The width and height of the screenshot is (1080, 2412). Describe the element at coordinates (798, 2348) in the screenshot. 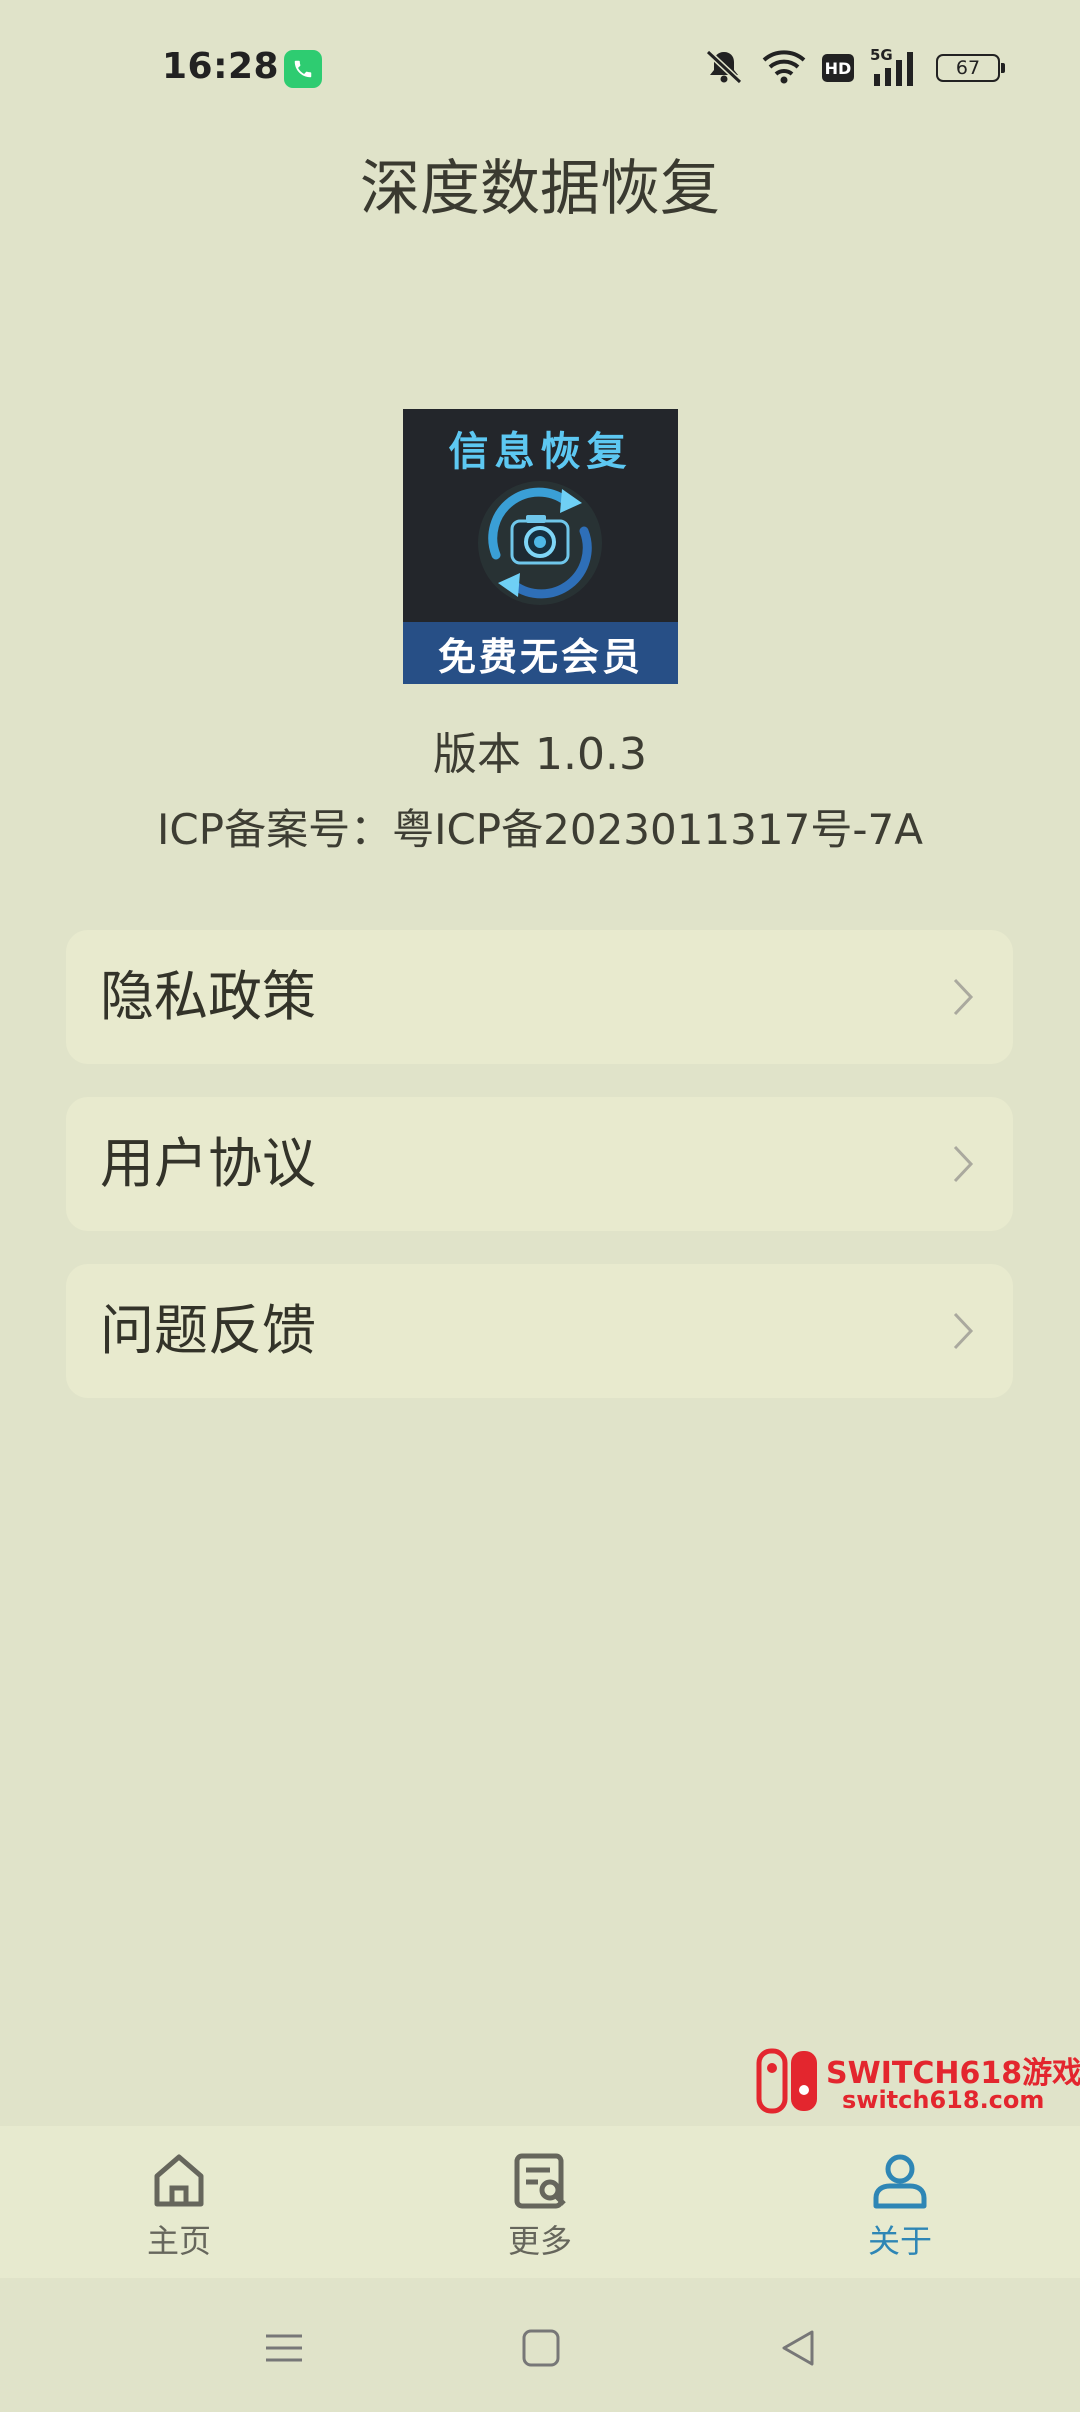

I see `back-triangle-icon` at that location.